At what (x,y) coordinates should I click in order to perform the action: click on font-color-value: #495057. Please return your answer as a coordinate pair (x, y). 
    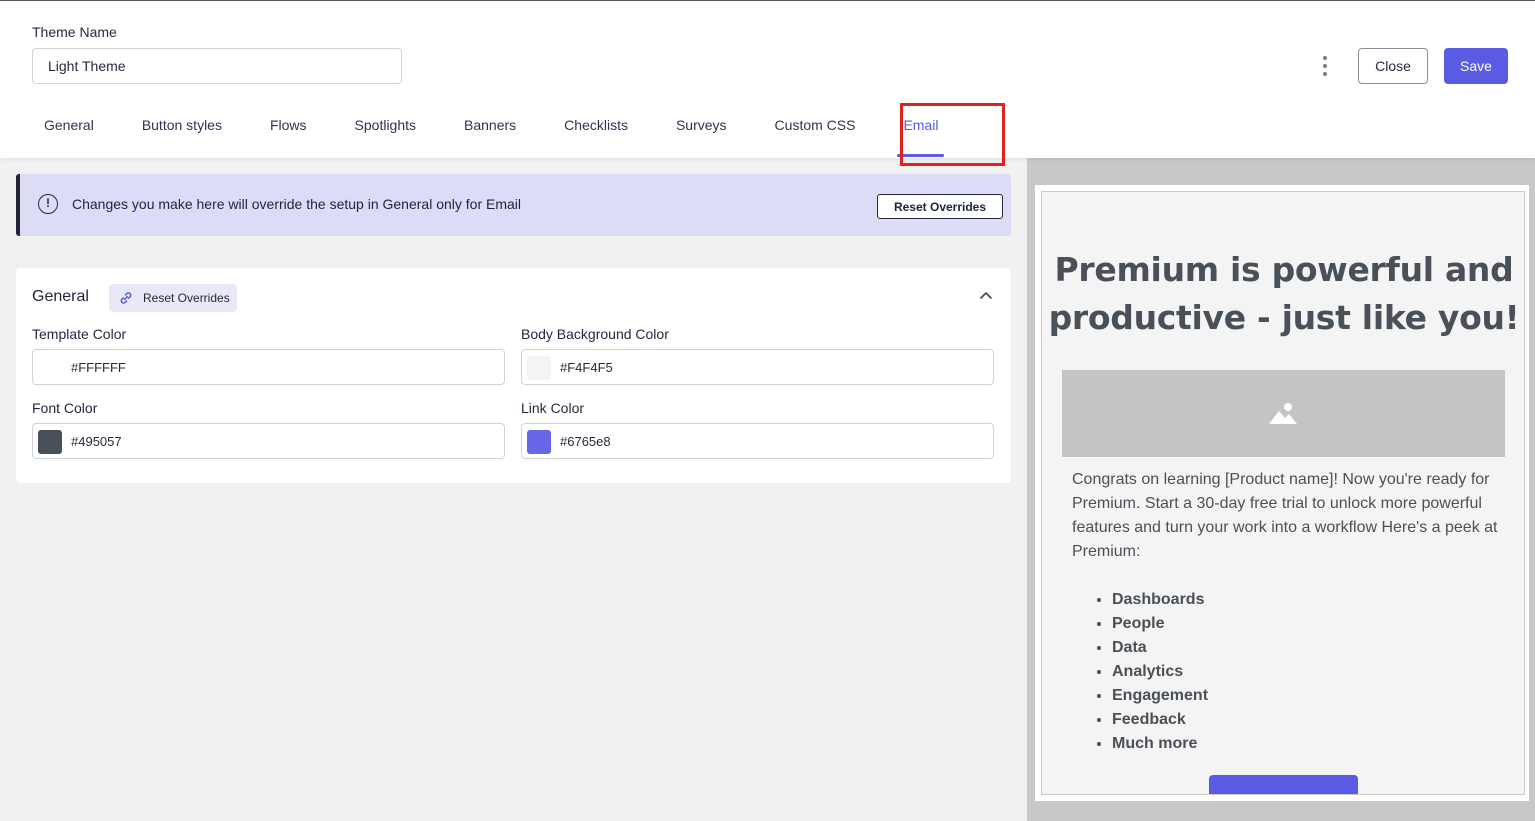
    Looking at the image, I should click on (96, 441).